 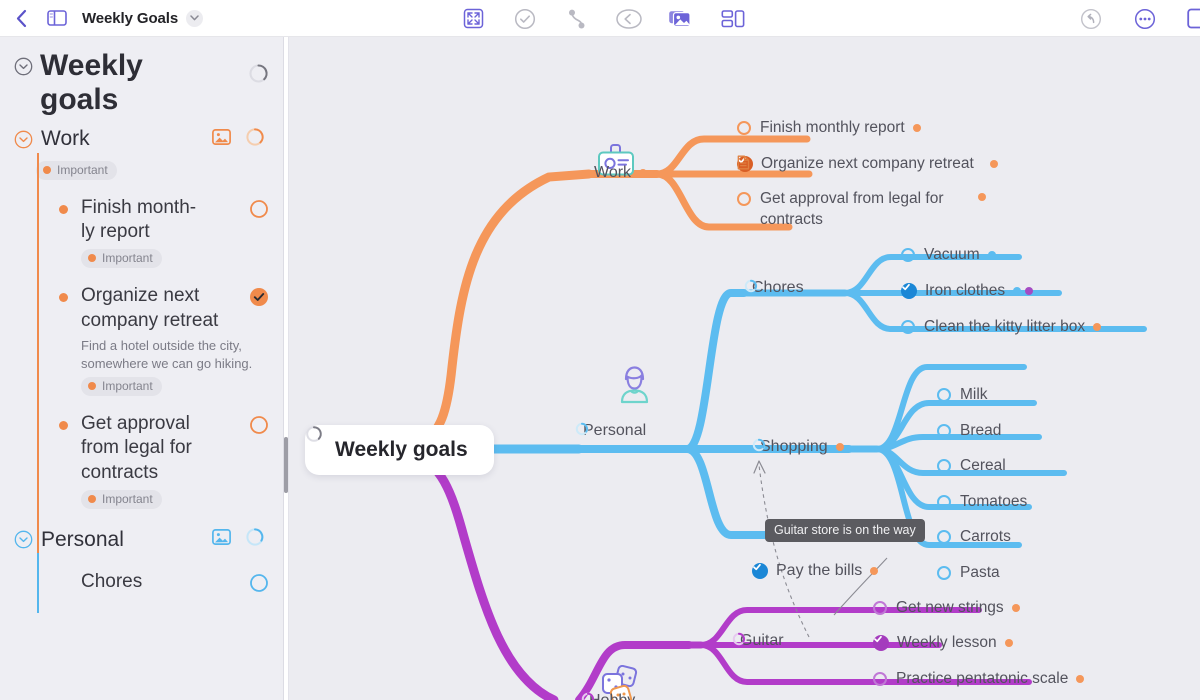 I want to click on task-label: Organize next company retreat, so click(x=867, y=163).